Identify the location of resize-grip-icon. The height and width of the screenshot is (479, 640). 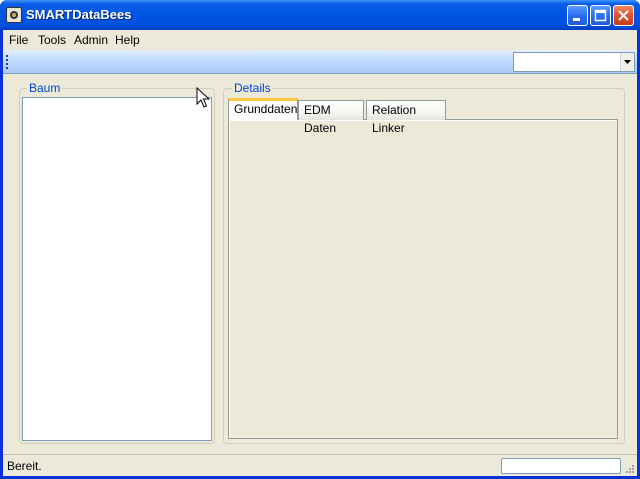
(629, 468).